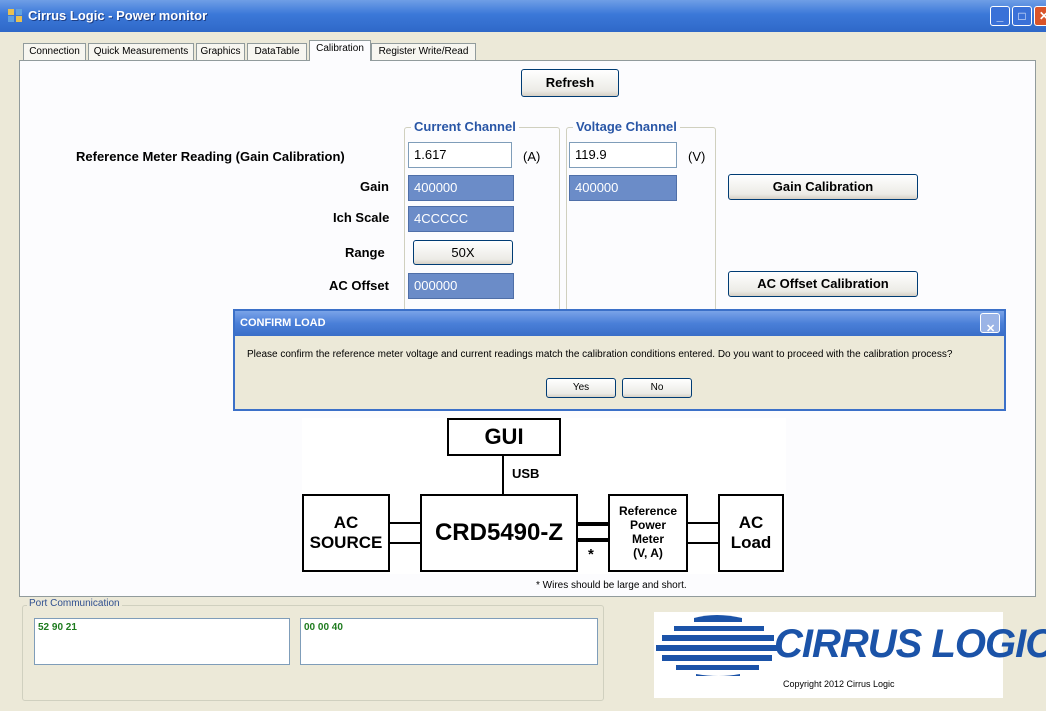 This screenshot has width=1046, height=711. Describe the element at coordinates (405, 543) in the screenshot. I see `wire-source-bottom` at that location.